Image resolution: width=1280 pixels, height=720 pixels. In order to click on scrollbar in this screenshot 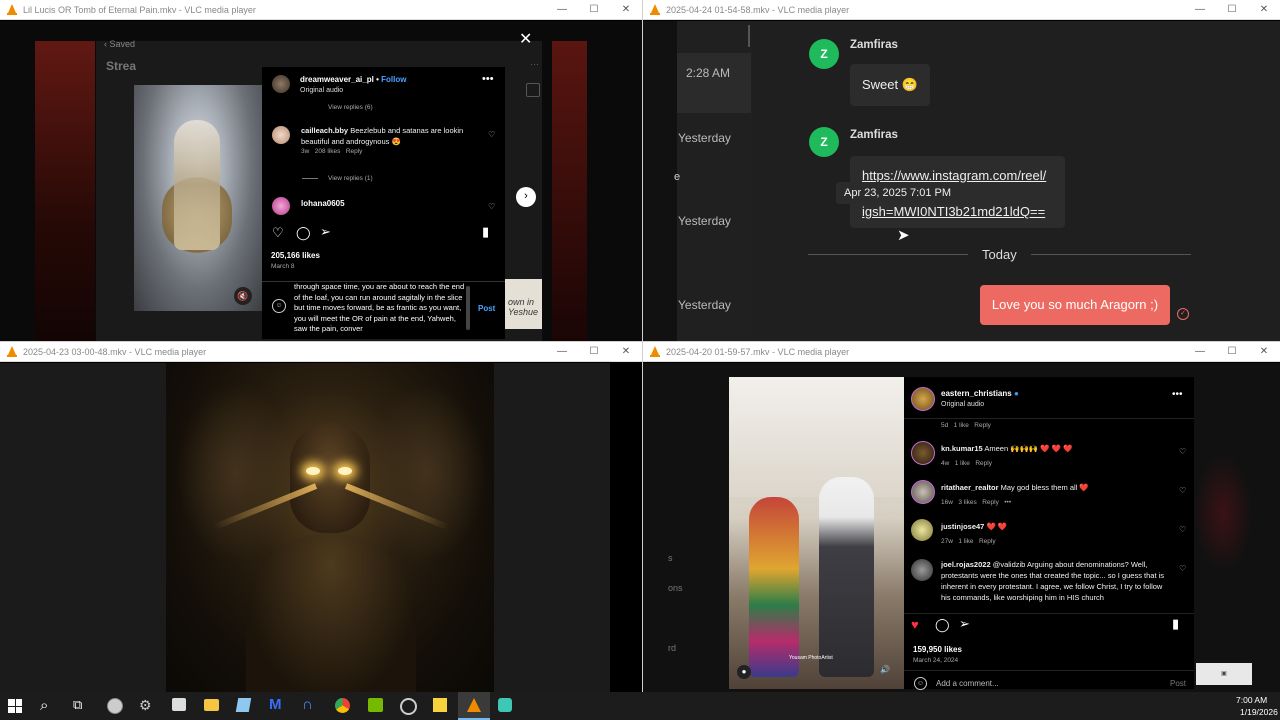, I will do `click(749, 36)`.